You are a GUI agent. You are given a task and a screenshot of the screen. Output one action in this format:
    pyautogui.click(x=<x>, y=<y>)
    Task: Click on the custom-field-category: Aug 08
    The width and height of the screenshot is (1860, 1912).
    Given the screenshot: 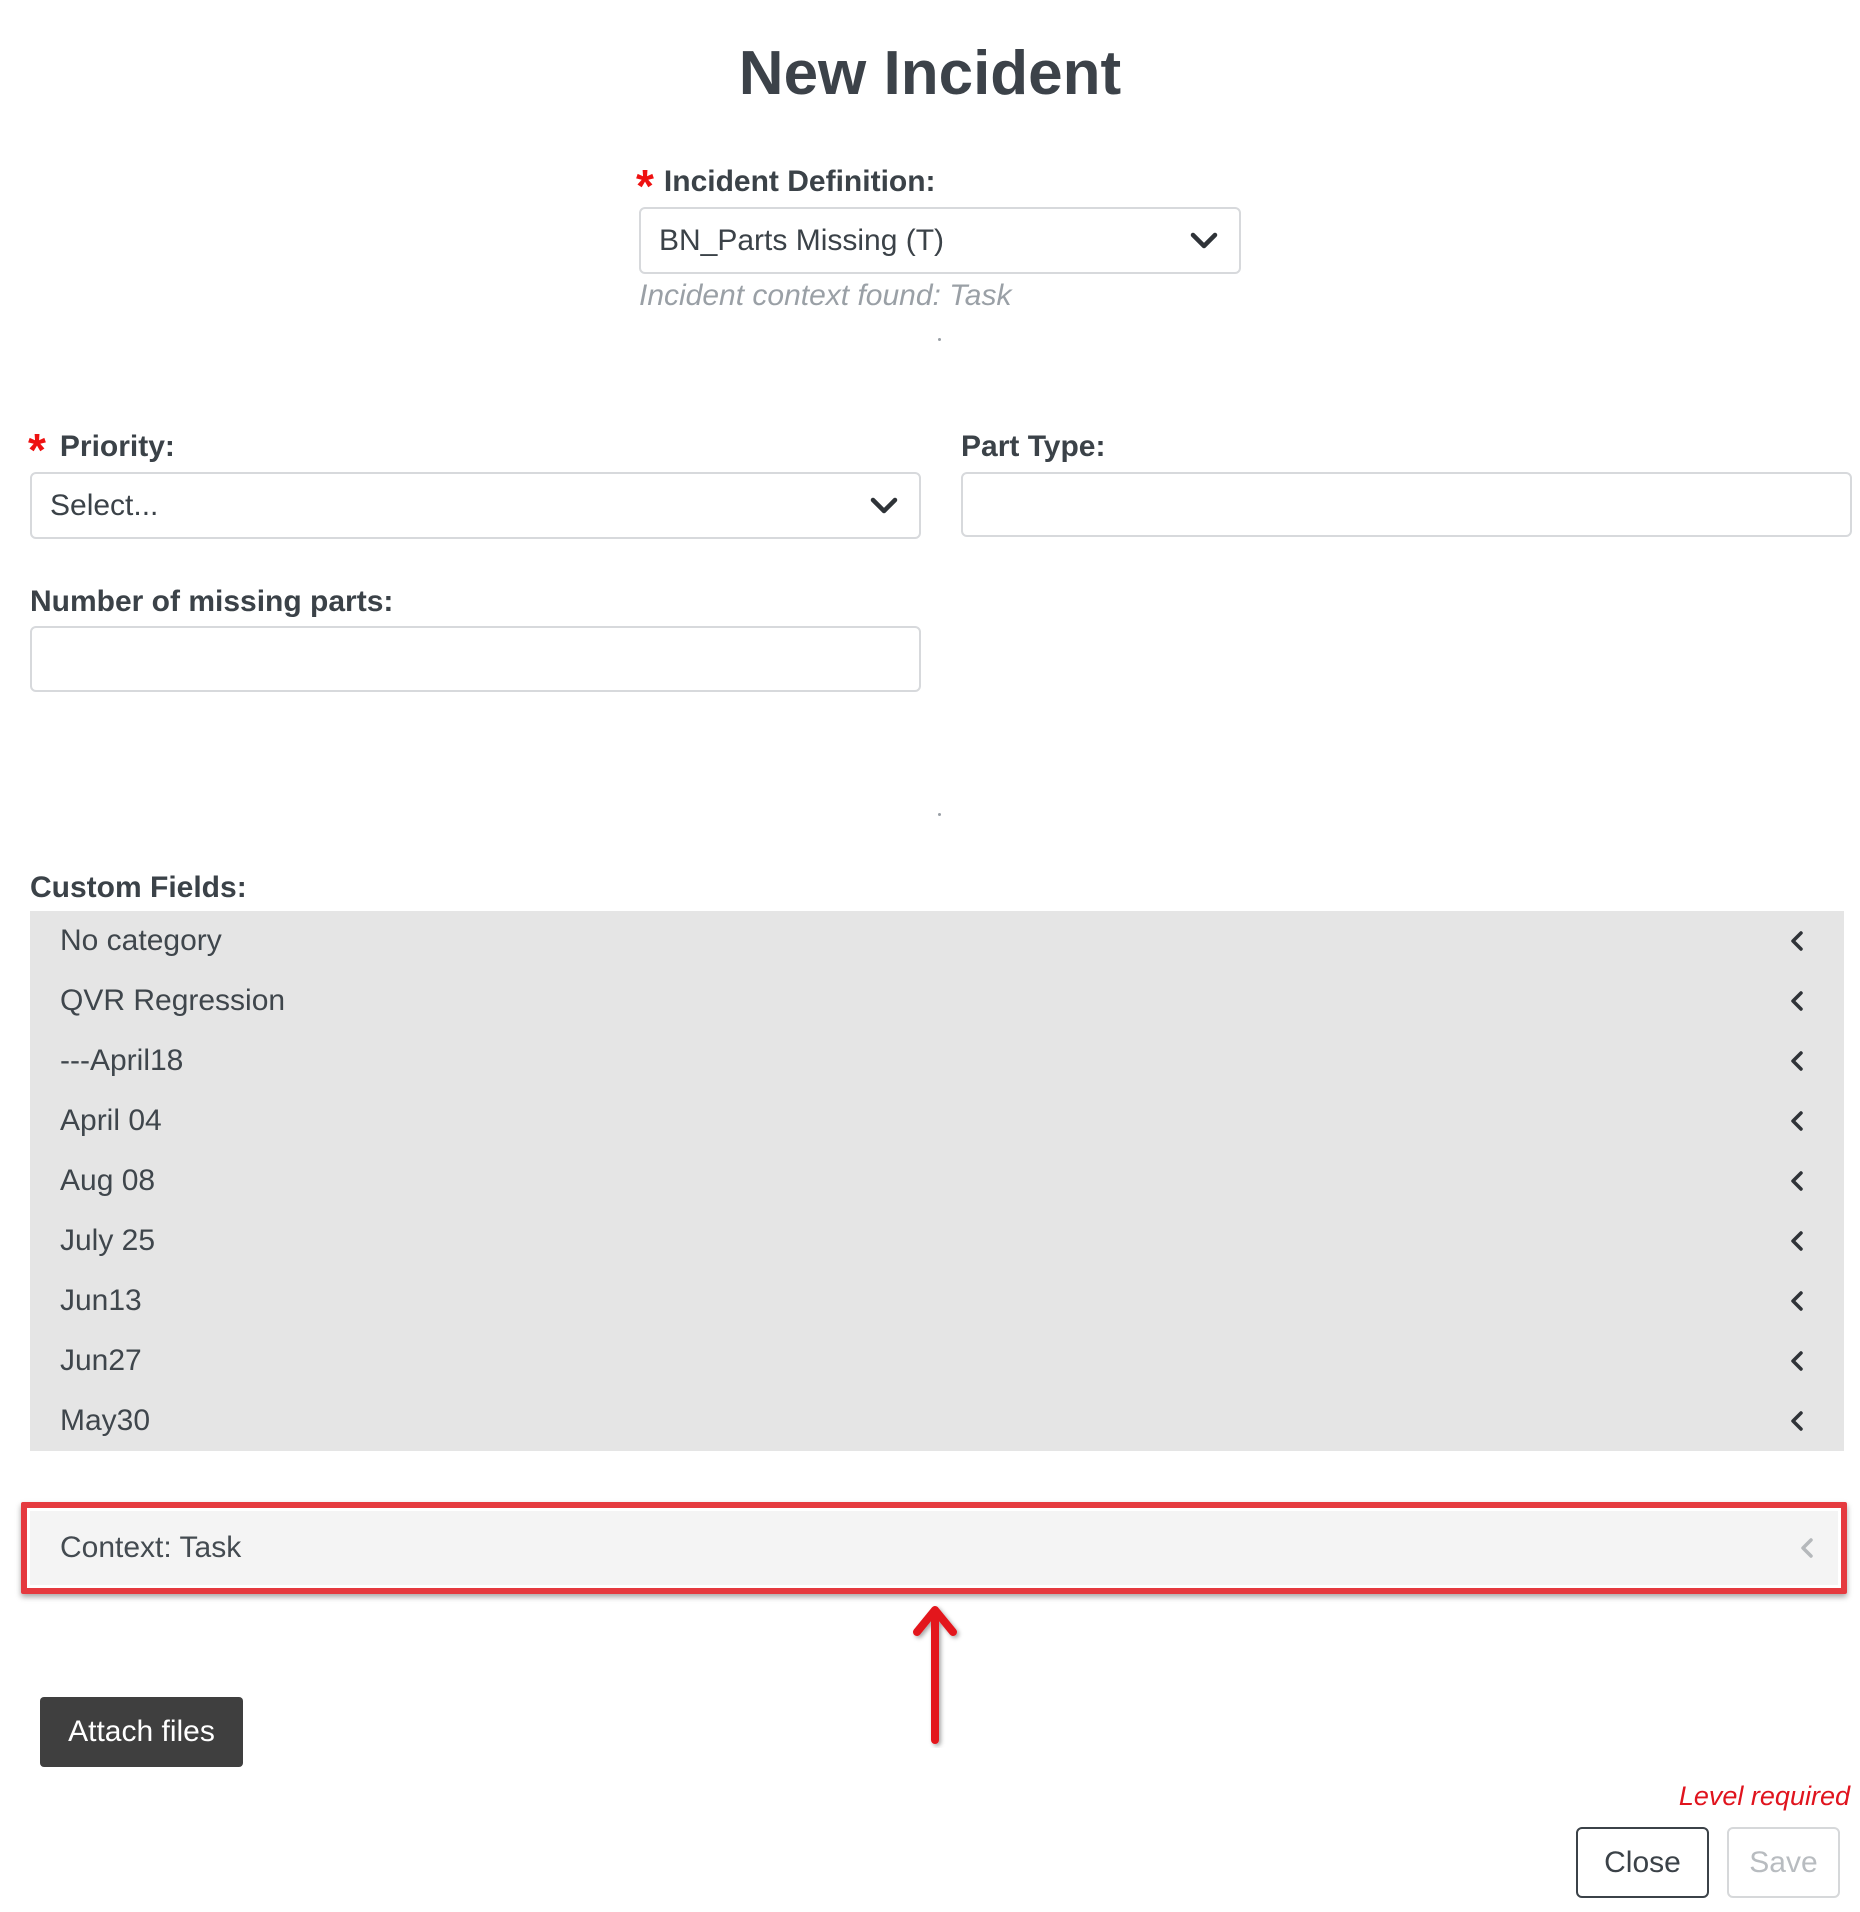 What is the action you would take?
    pyautogui.click(x=937, y=1181)
    